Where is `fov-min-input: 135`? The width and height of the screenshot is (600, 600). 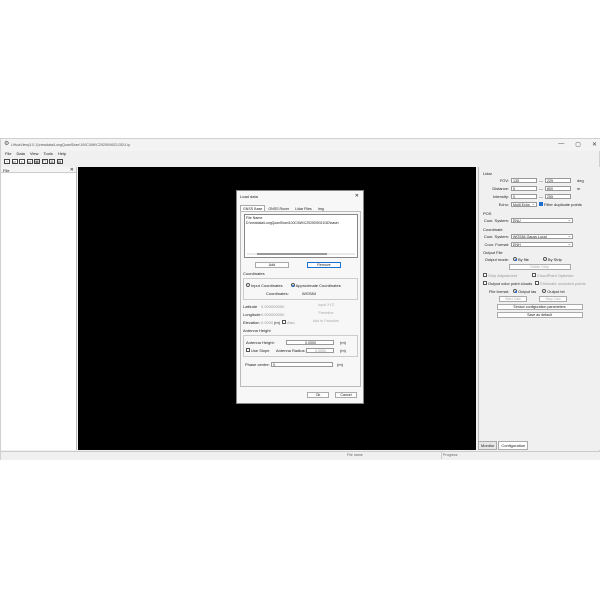
fov-min-input: 135 is located at coordinates (524, 180).